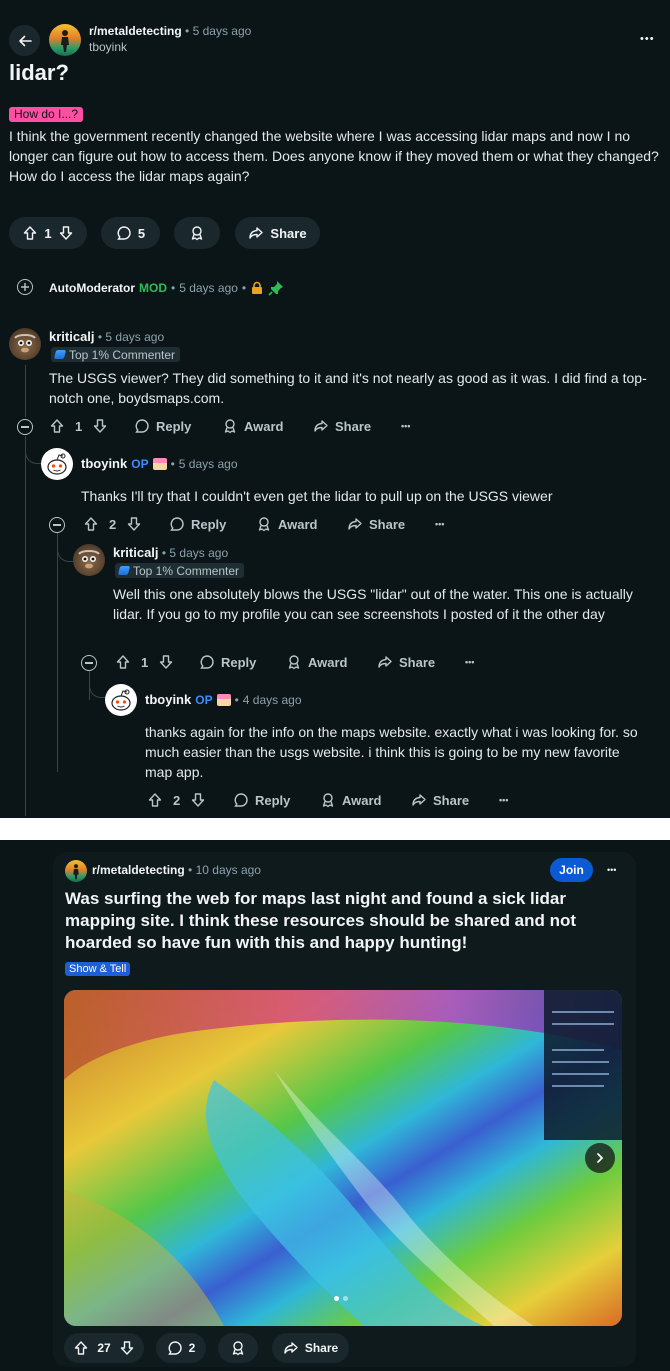 Image resolution: width=670 pixels, height=1371 pixels. I want to click on top-commenter-badge: Top 1% Commenter, so click(116, 354).